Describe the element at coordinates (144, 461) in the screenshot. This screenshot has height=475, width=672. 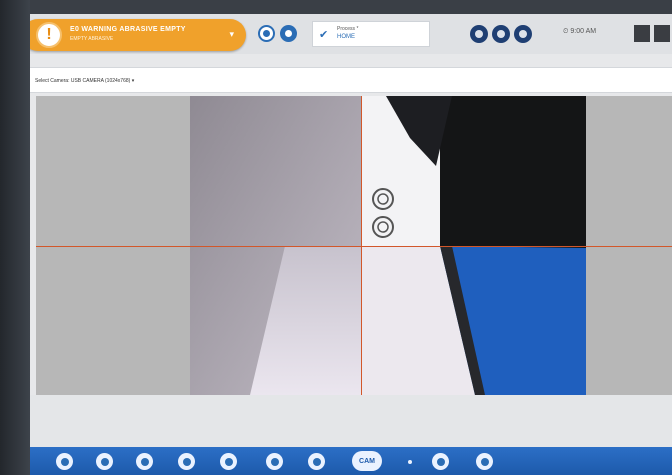
I see `alert-icon` at that location.